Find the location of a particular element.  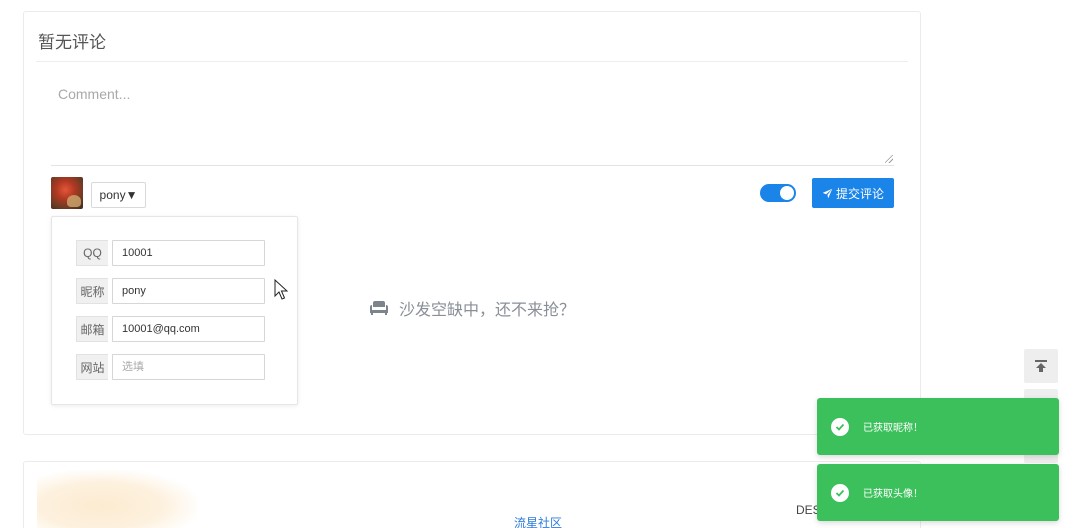

field-row-qq: QQ is located at coordinates (170, 253).